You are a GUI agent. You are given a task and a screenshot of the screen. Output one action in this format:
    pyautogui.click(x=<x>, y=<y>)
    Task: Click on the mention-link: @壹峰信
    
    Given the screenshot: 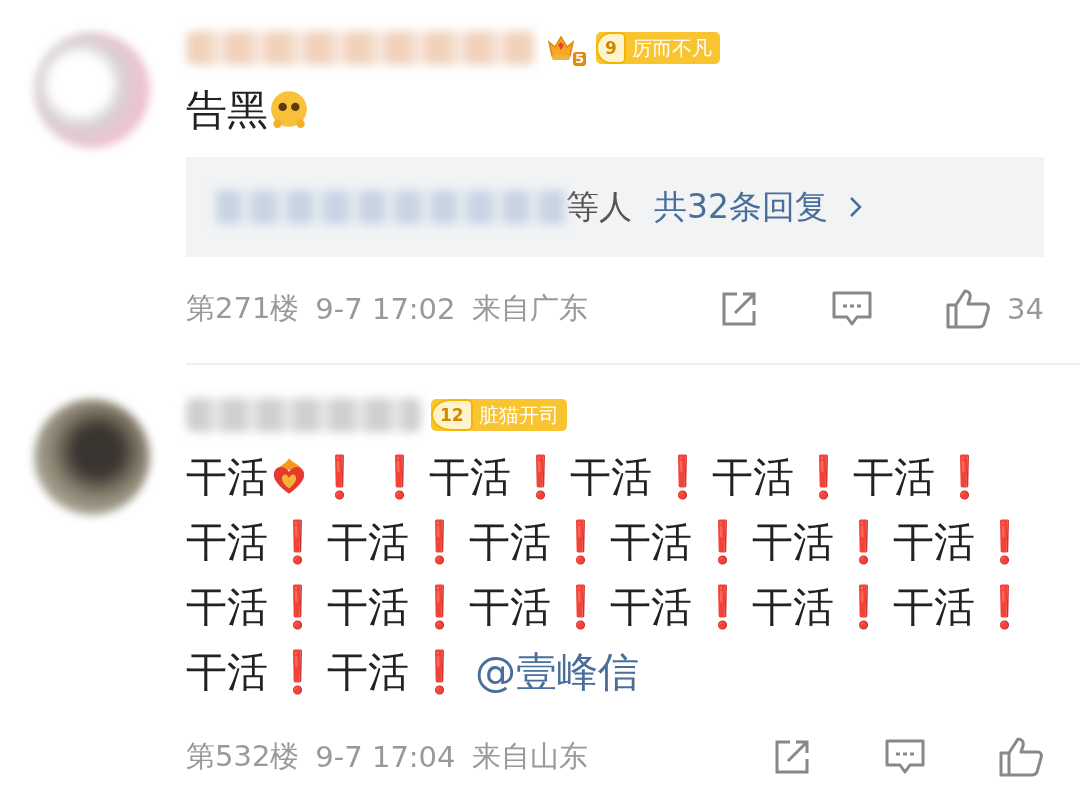 What is the action you would take?
    pyautogui.click(x=556, y=672)
    